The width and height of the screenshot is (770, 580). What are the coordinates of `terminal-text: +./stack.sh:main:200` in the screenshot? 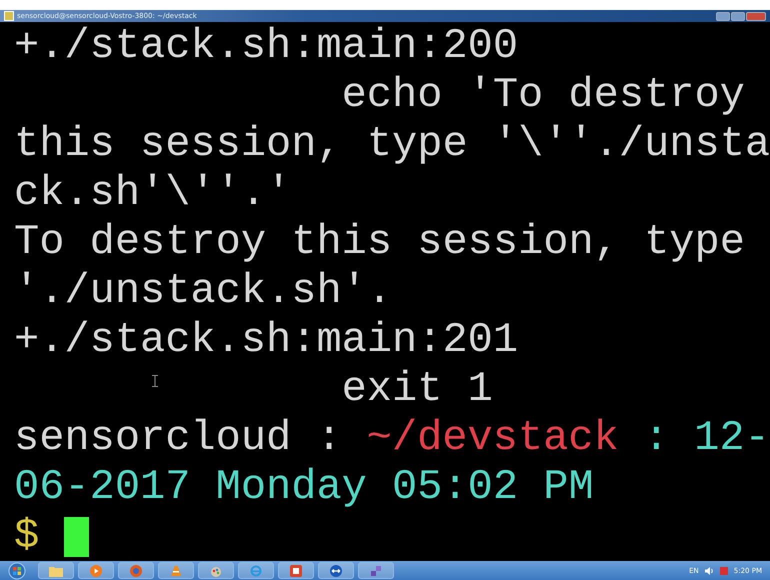 It's located at (266, 46).